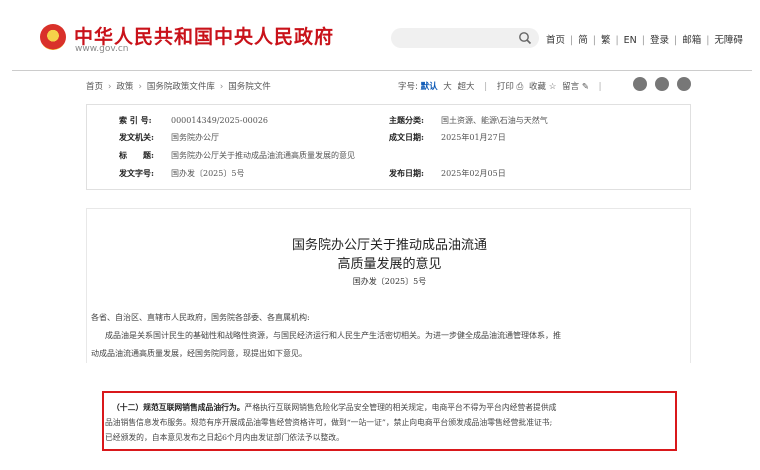  Describe the element at coordinates (382, 70) in the screenshot. I see `header-divider` at that location.